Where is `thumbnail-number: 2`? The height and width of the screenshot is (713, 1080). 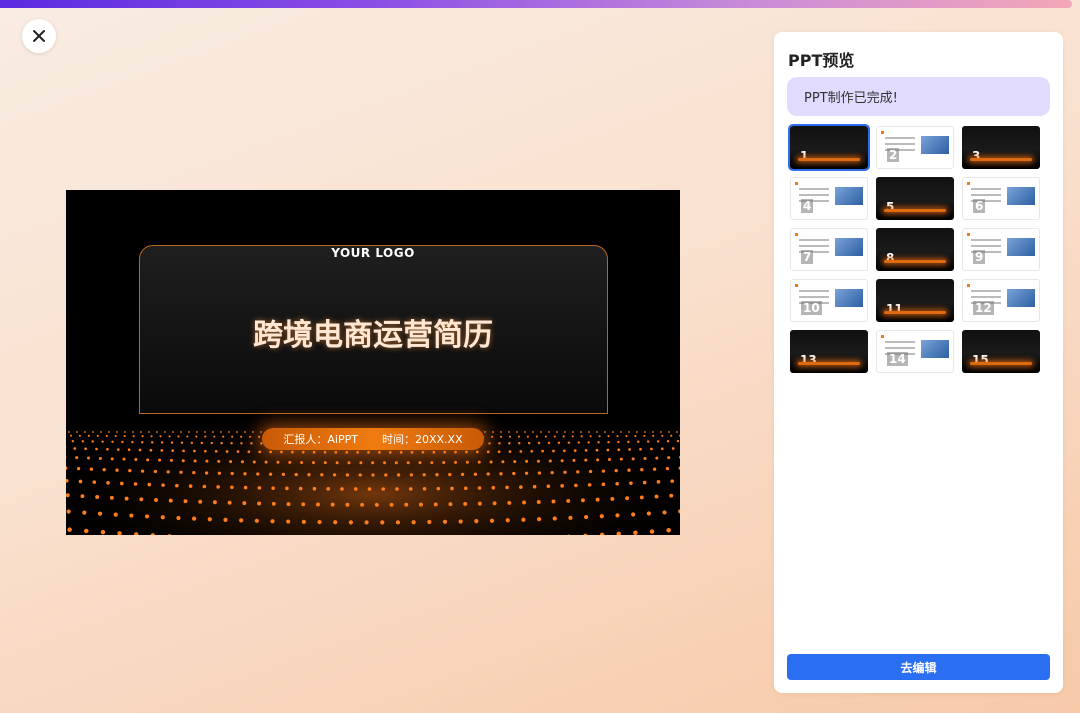 thumbnail-number: 2 is located at coordinates (893, 155).